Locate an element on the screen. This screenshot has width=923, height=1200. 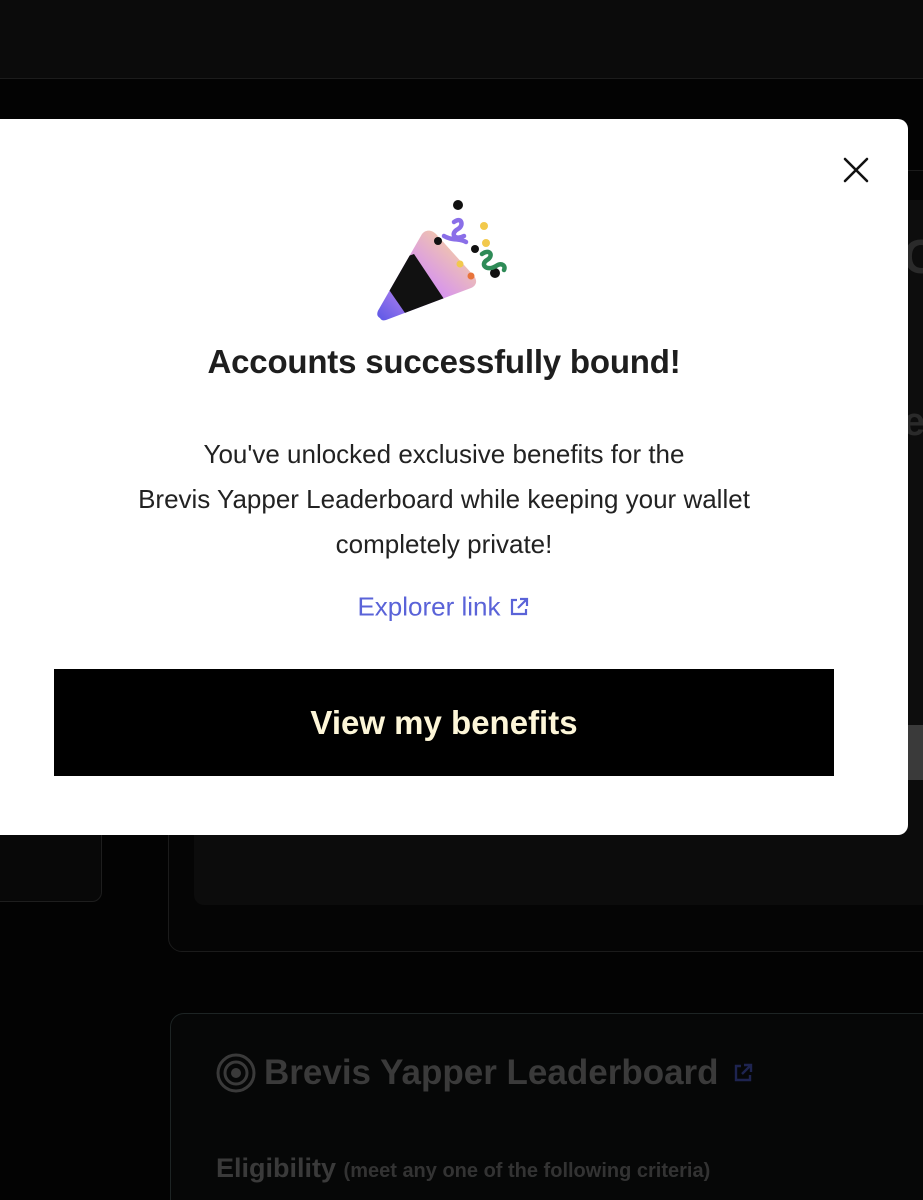
leaderboard-heading: Brevis Yapper Leaderboard is located at coordinates (485, 1073).